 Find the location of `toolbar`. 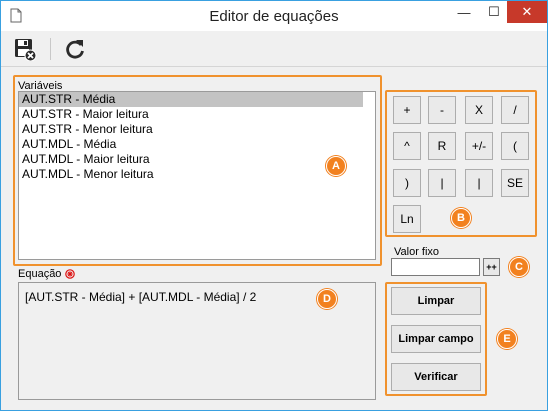

toolbar is located at coordinates (274, 49).